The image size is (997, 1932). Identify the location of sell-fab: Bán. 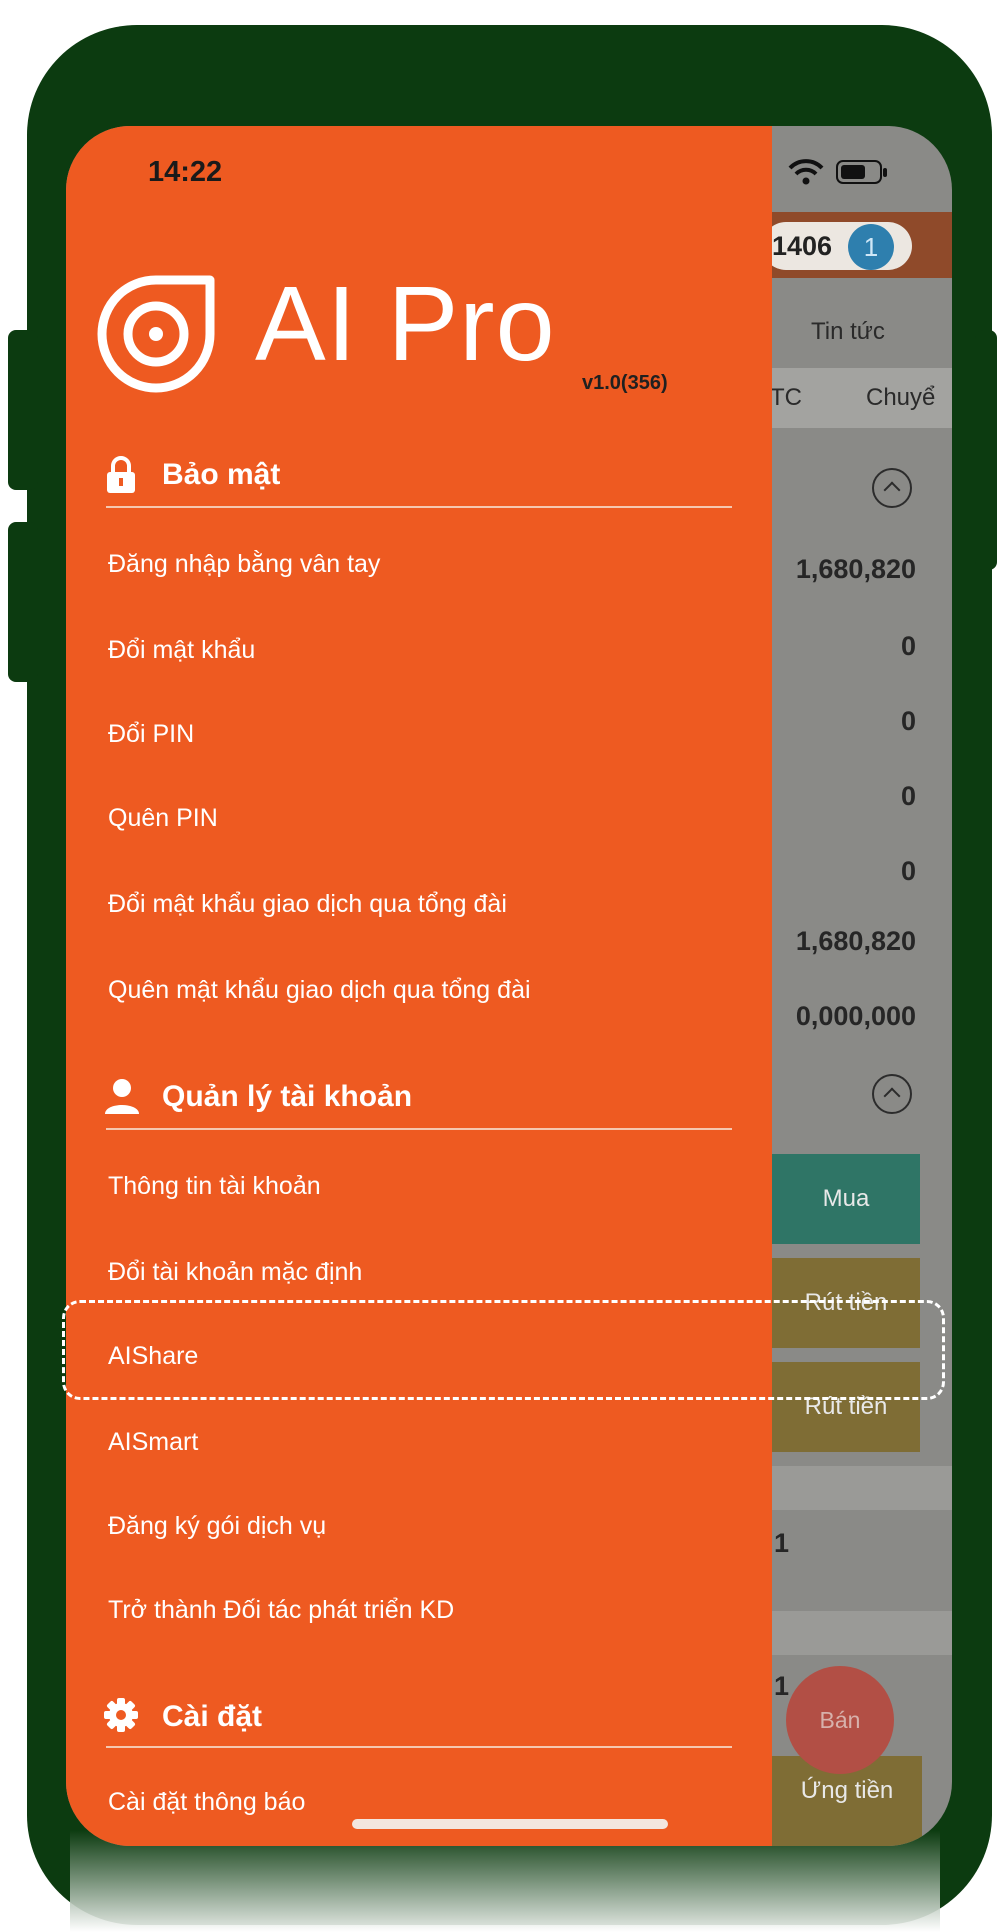
(840, 1720).